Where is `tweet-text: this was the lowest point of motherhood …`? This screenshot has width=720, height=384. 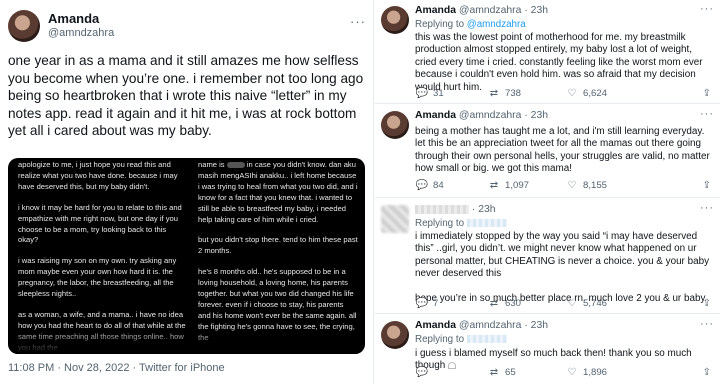
tweet-text: this was the lowest point of motherhood … is located at coordinates (559, 62).